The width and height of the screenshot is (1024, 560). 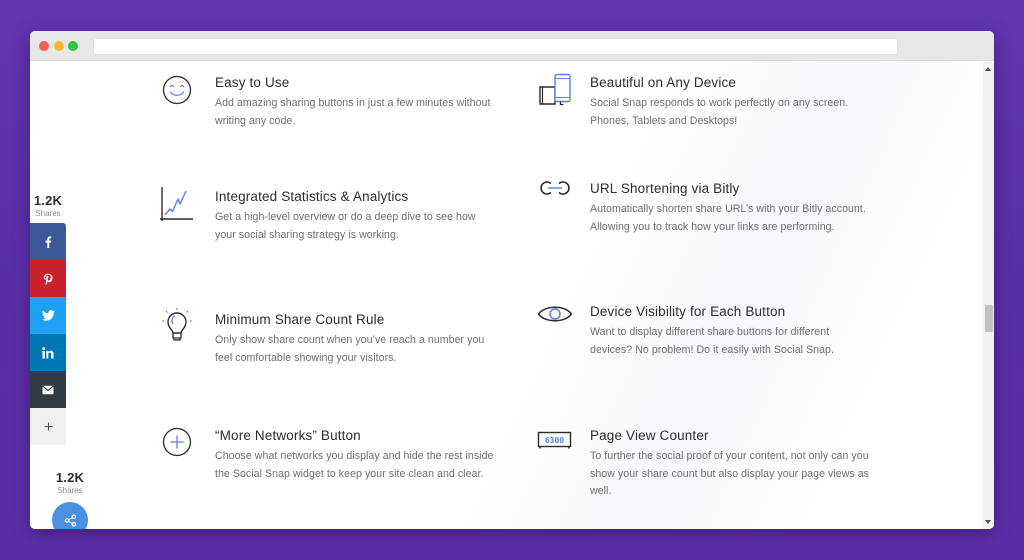 I want to click on chart-icon, so click(x=176, y=204).